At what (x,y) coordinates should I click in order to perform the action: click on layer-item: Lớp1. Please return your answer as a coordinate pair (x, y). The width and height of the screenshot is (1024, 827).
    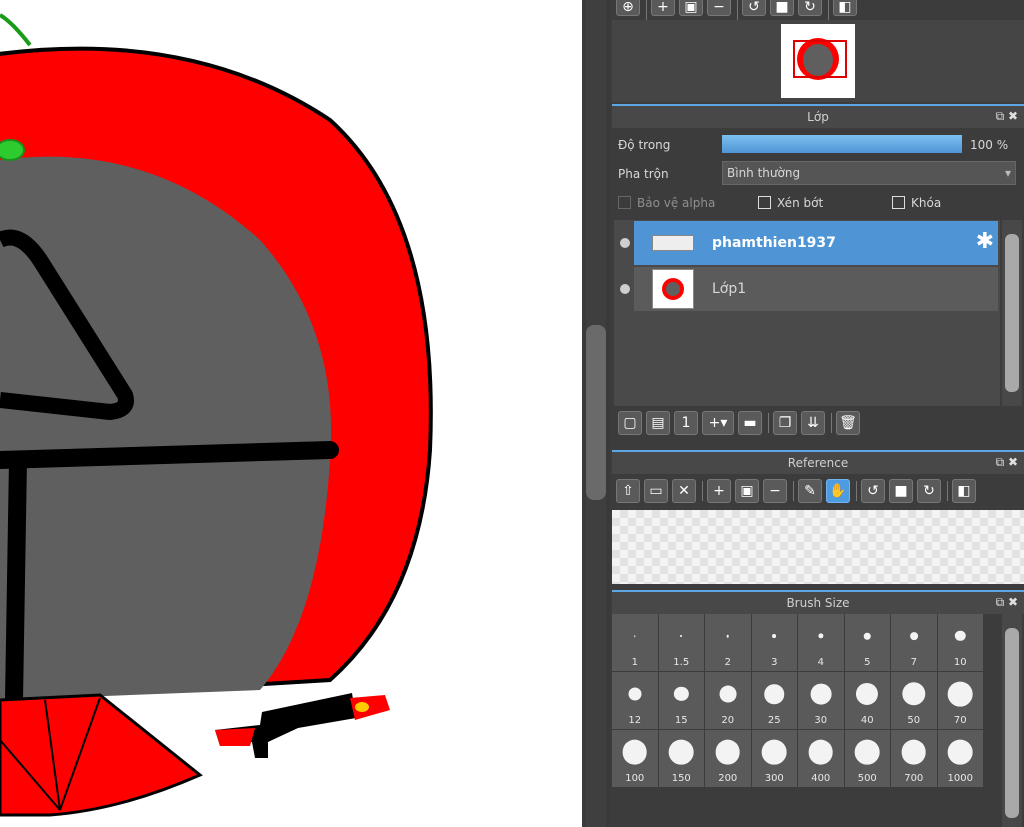
    Looking at the image, I should click on (807, 289).